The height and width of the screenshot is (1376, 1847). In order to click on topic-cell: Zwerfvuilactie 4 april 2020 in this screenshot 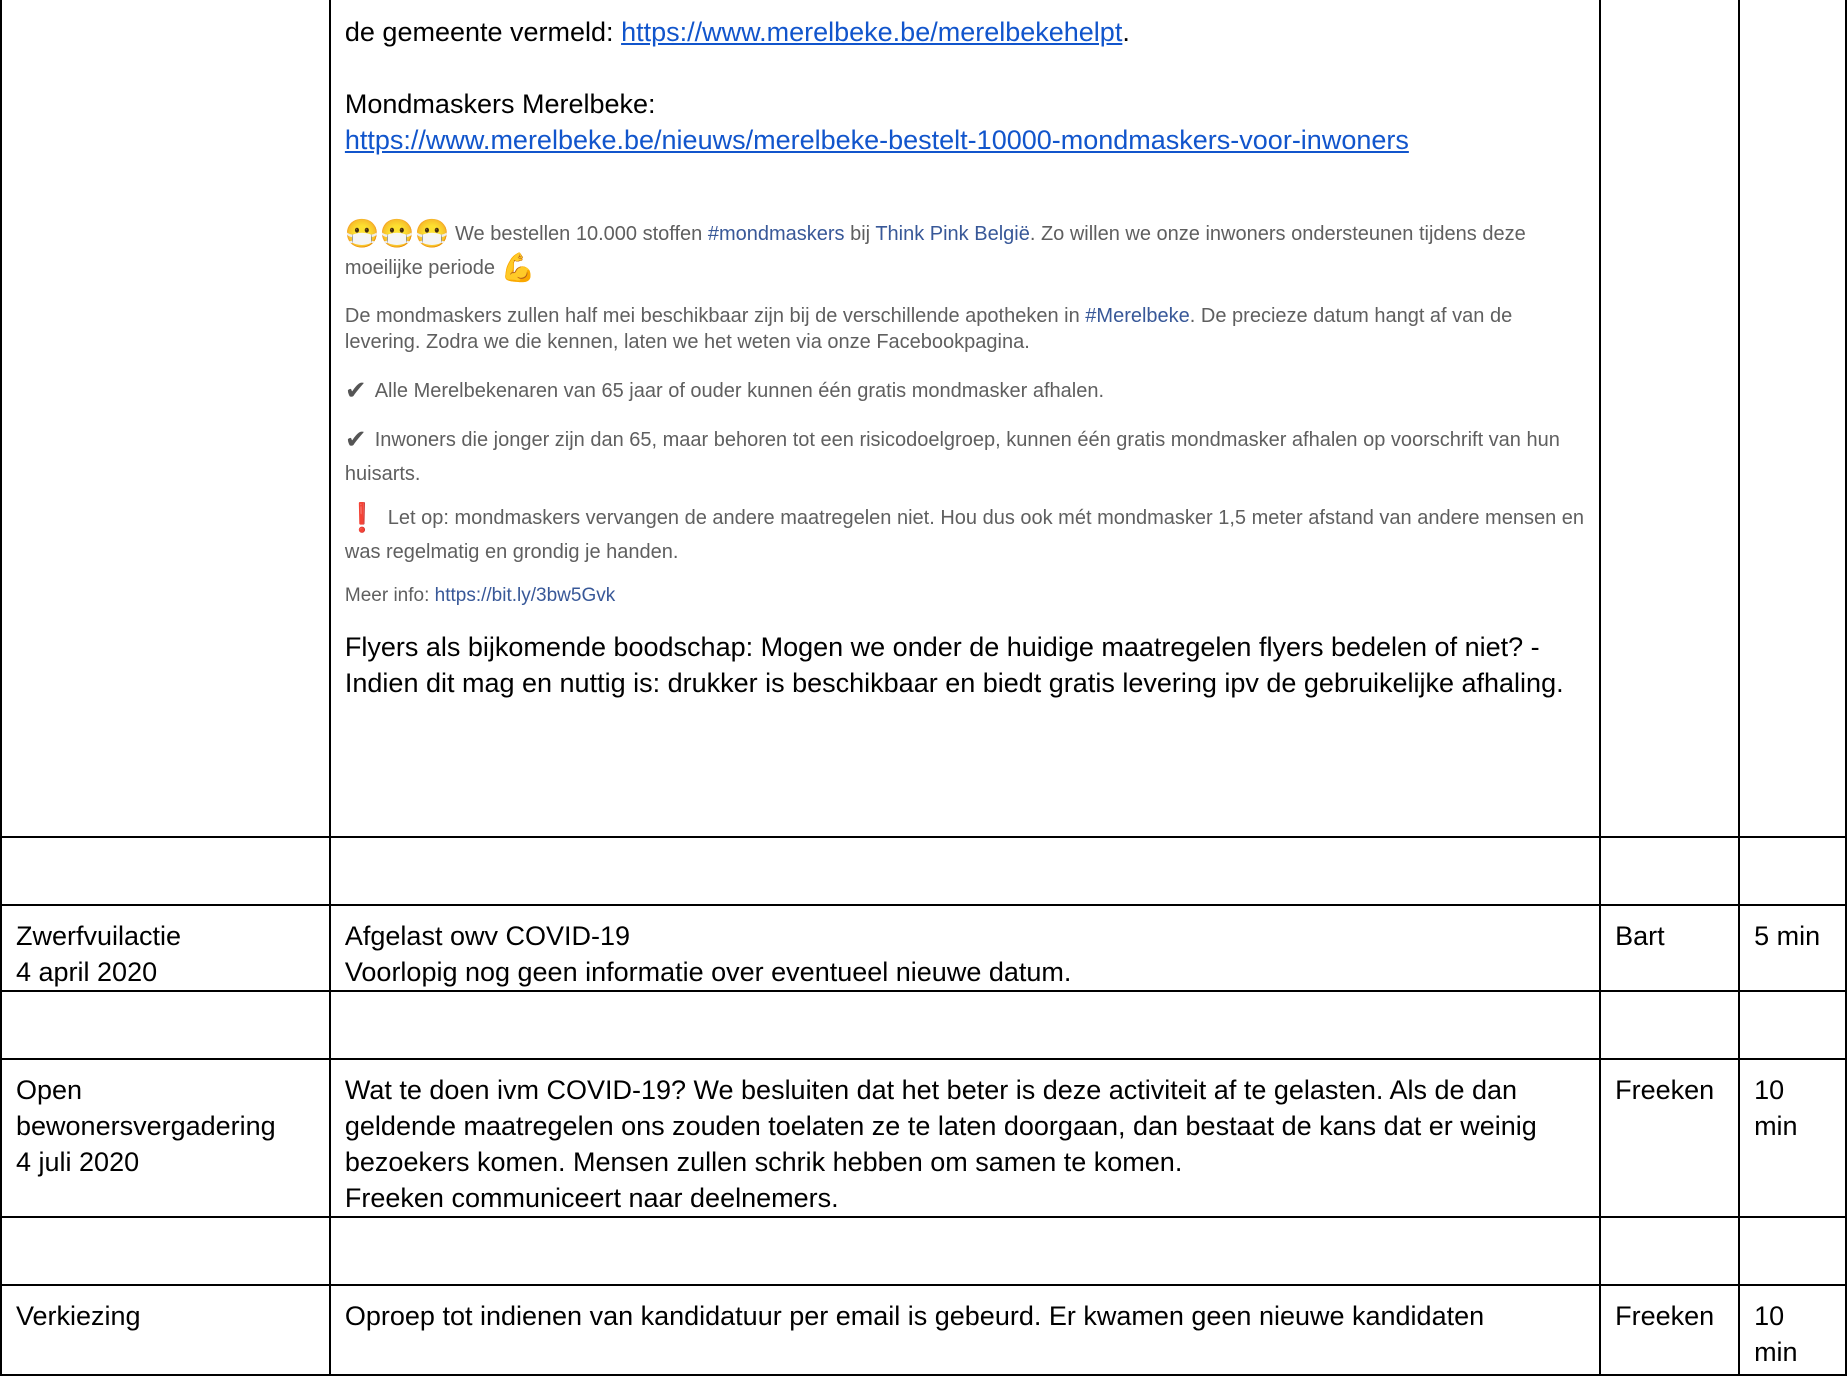, I will do `click(165, 948)`.